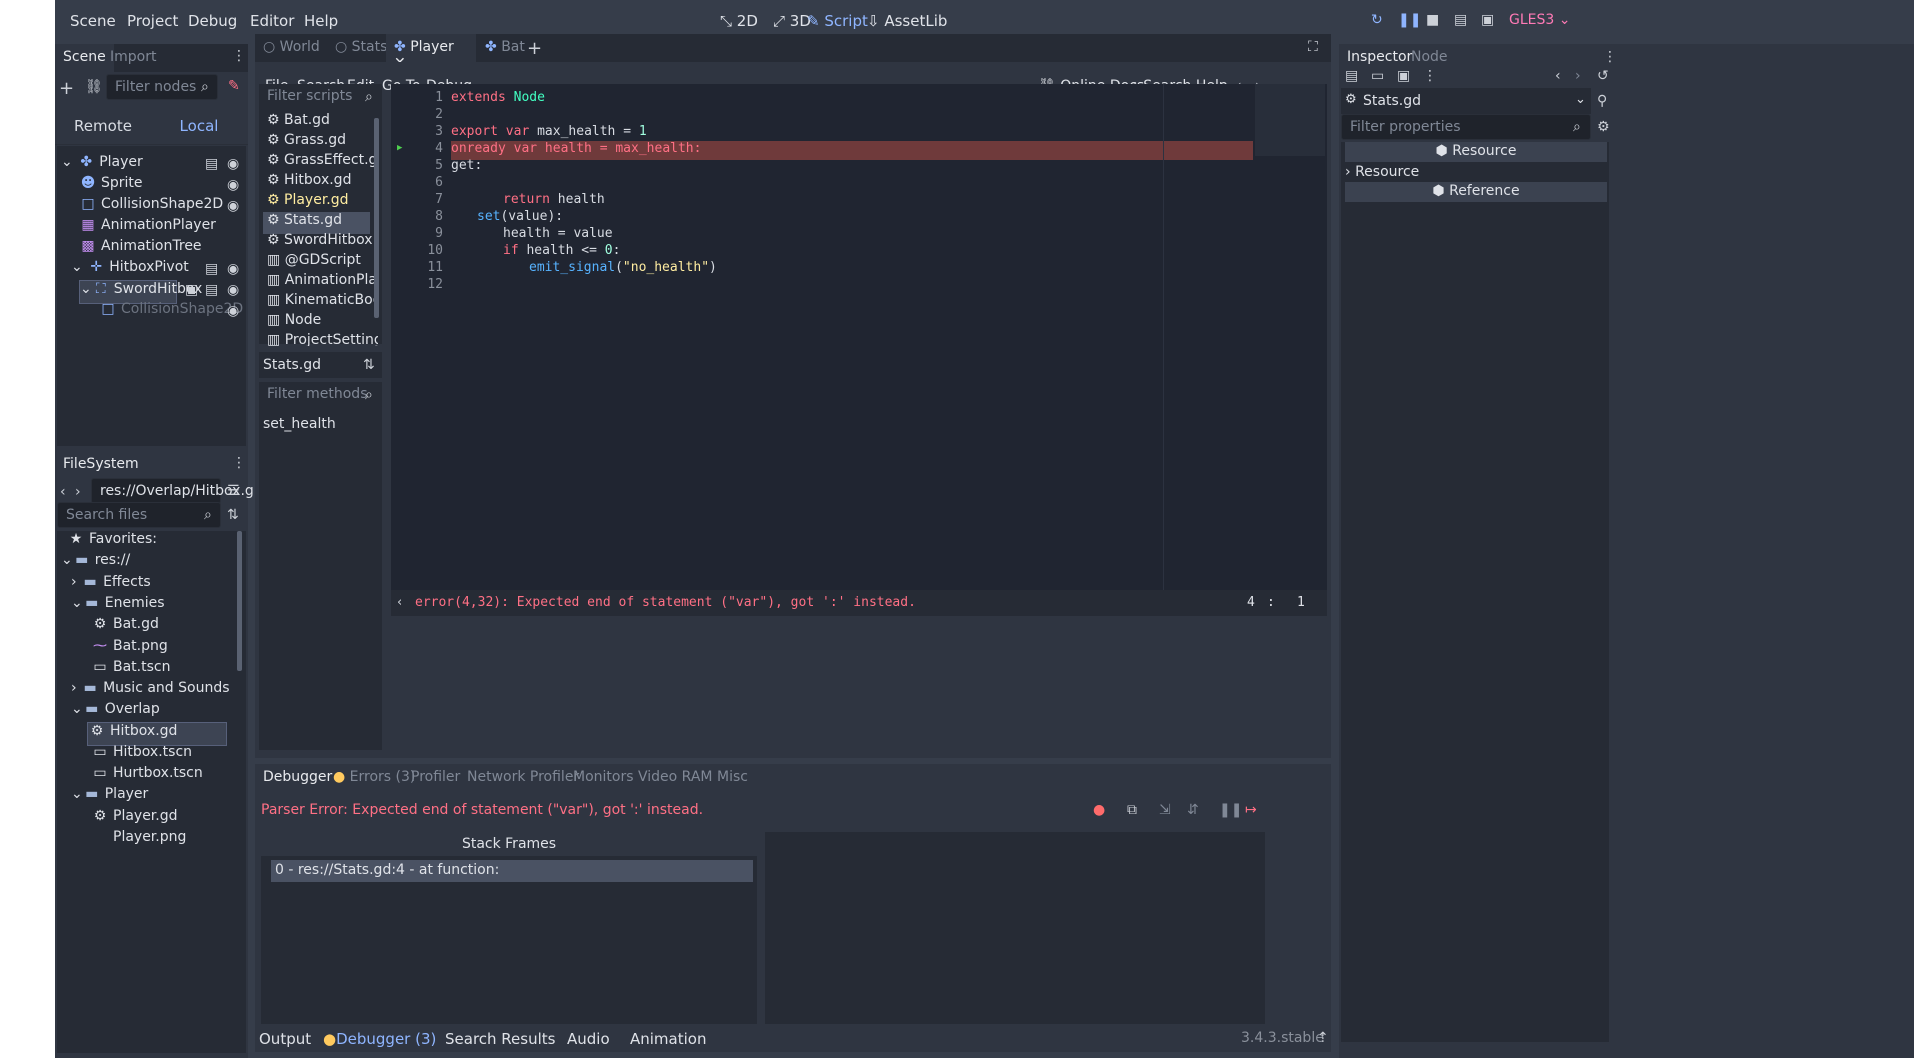  What do you see at coordinates (272, 21) in the screenshot?
I see `menu-editor: Editor` at bounding box center [272, 21].